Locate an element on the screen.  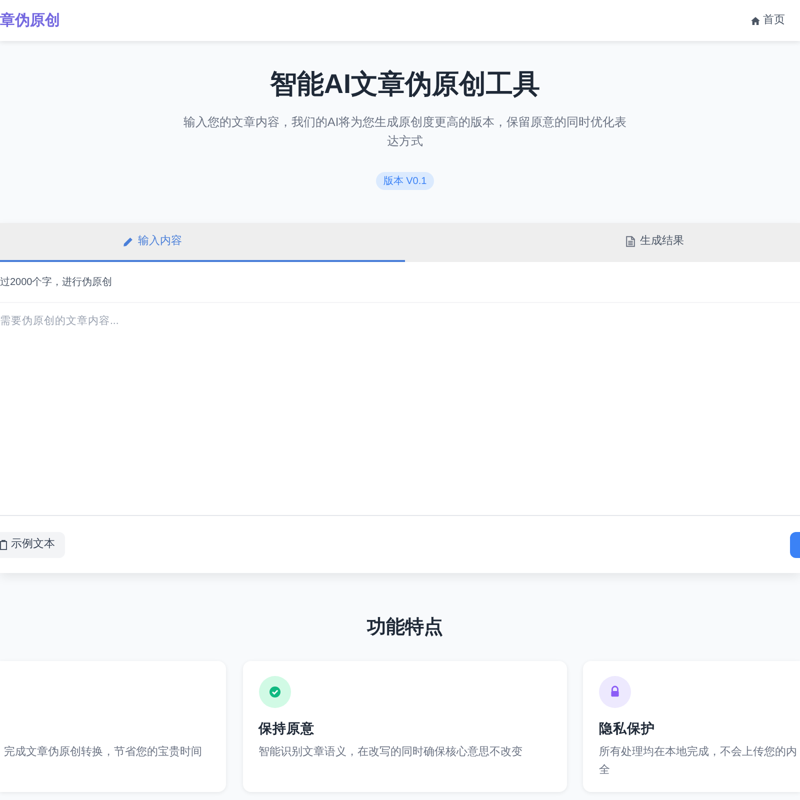
home-link: 首页 is located at coordinates (768, 20).